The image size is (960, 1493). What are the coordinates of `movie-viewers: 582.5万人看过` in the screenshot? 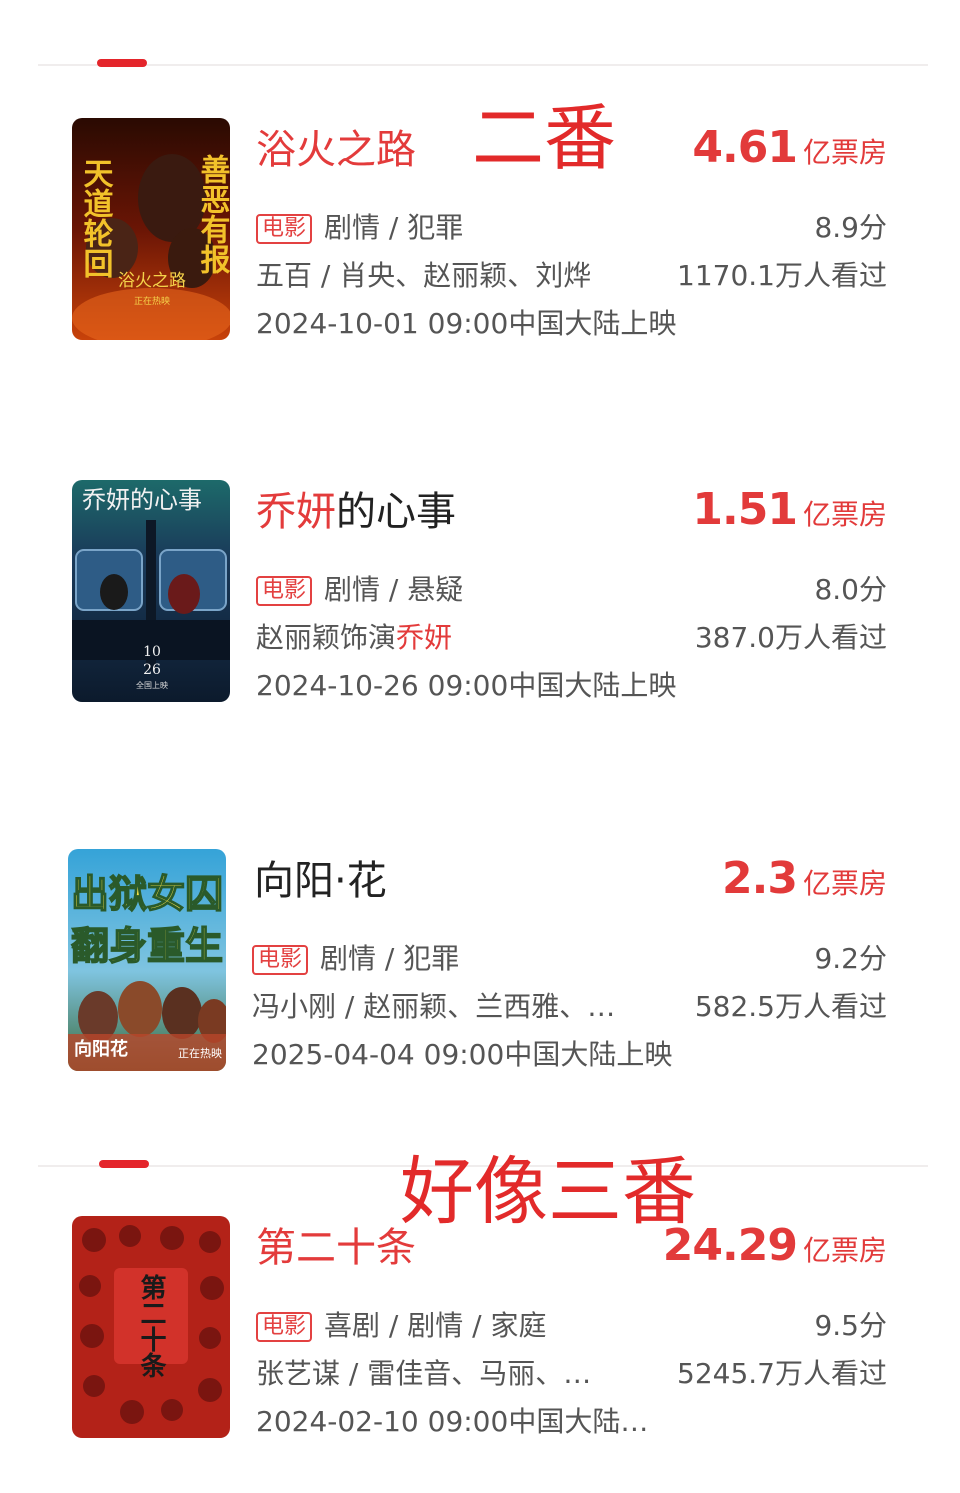 It's located at (790, 1006).